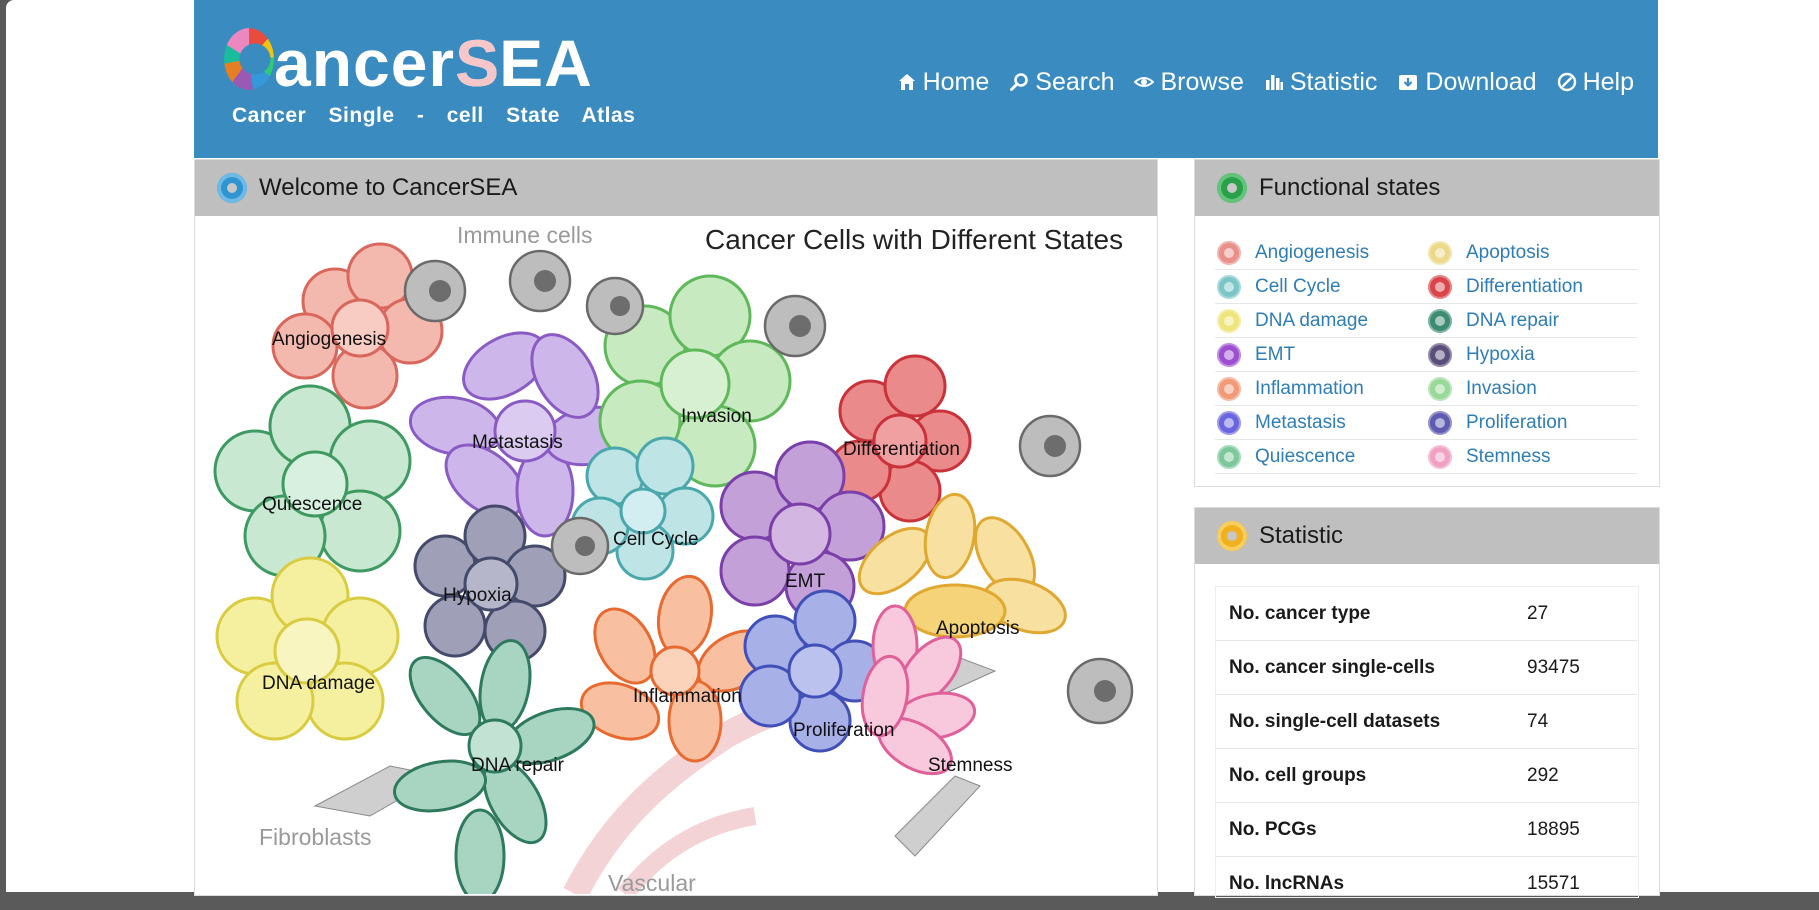  I want to click on state-link-invasion: Invasion, so click(1531, 388).